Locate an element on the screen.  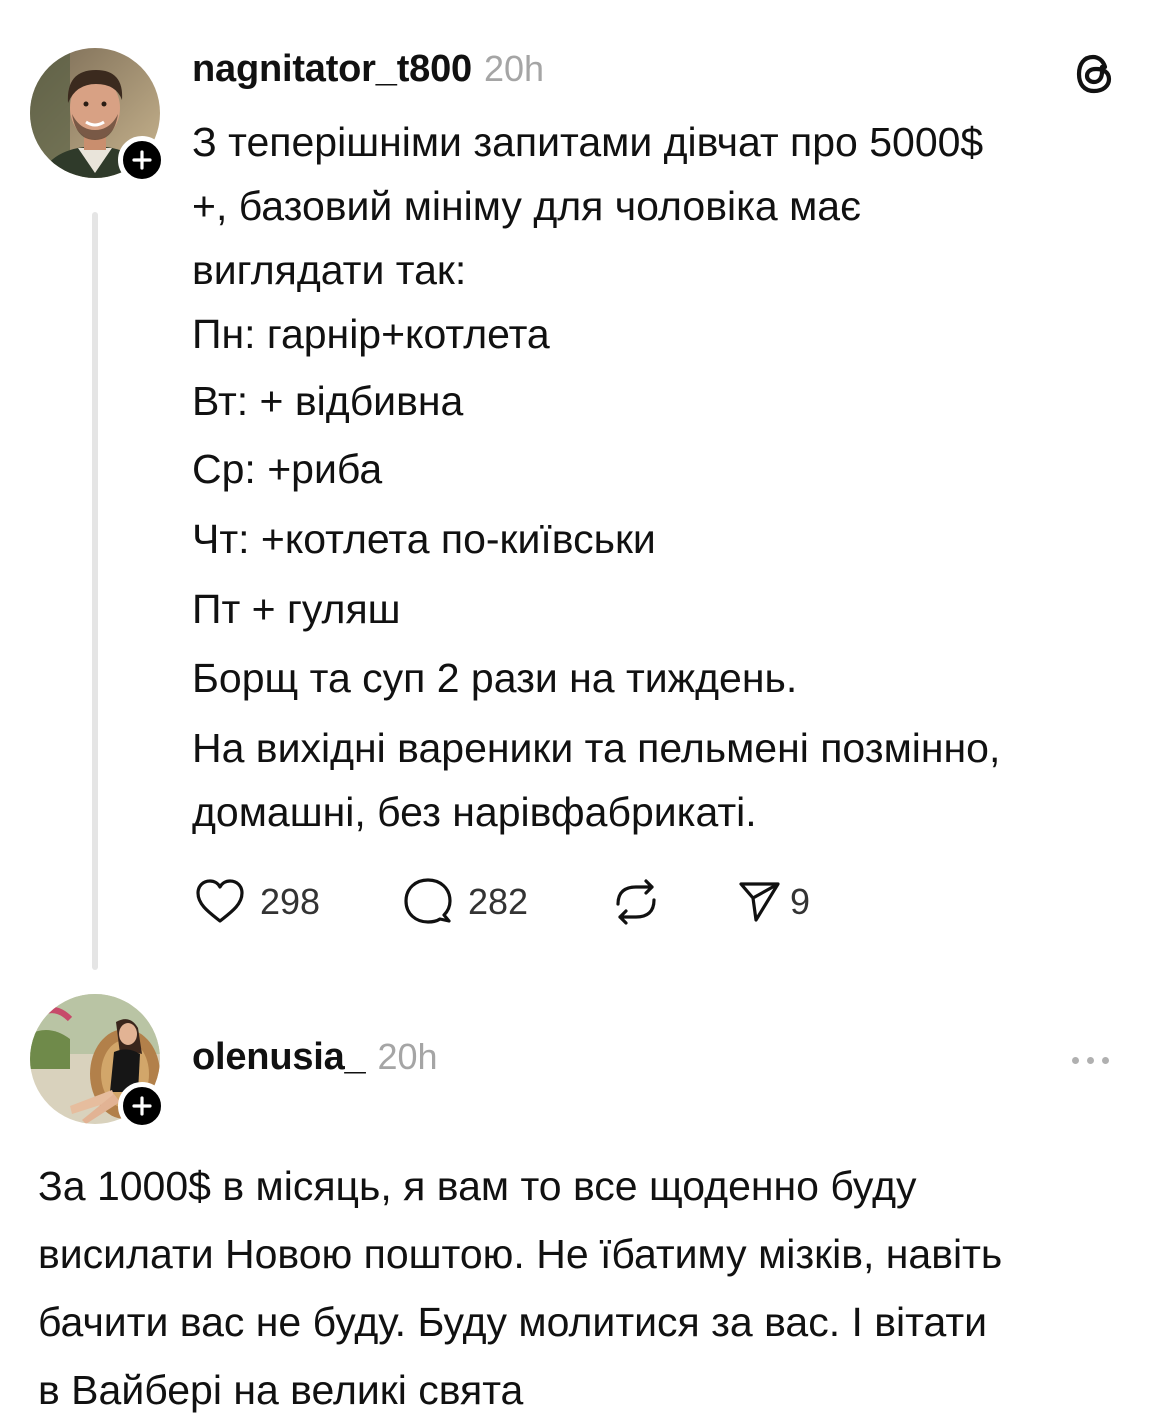
post-text-line: Чт: +котлета по-київськи is located at coordinates (424, 539).